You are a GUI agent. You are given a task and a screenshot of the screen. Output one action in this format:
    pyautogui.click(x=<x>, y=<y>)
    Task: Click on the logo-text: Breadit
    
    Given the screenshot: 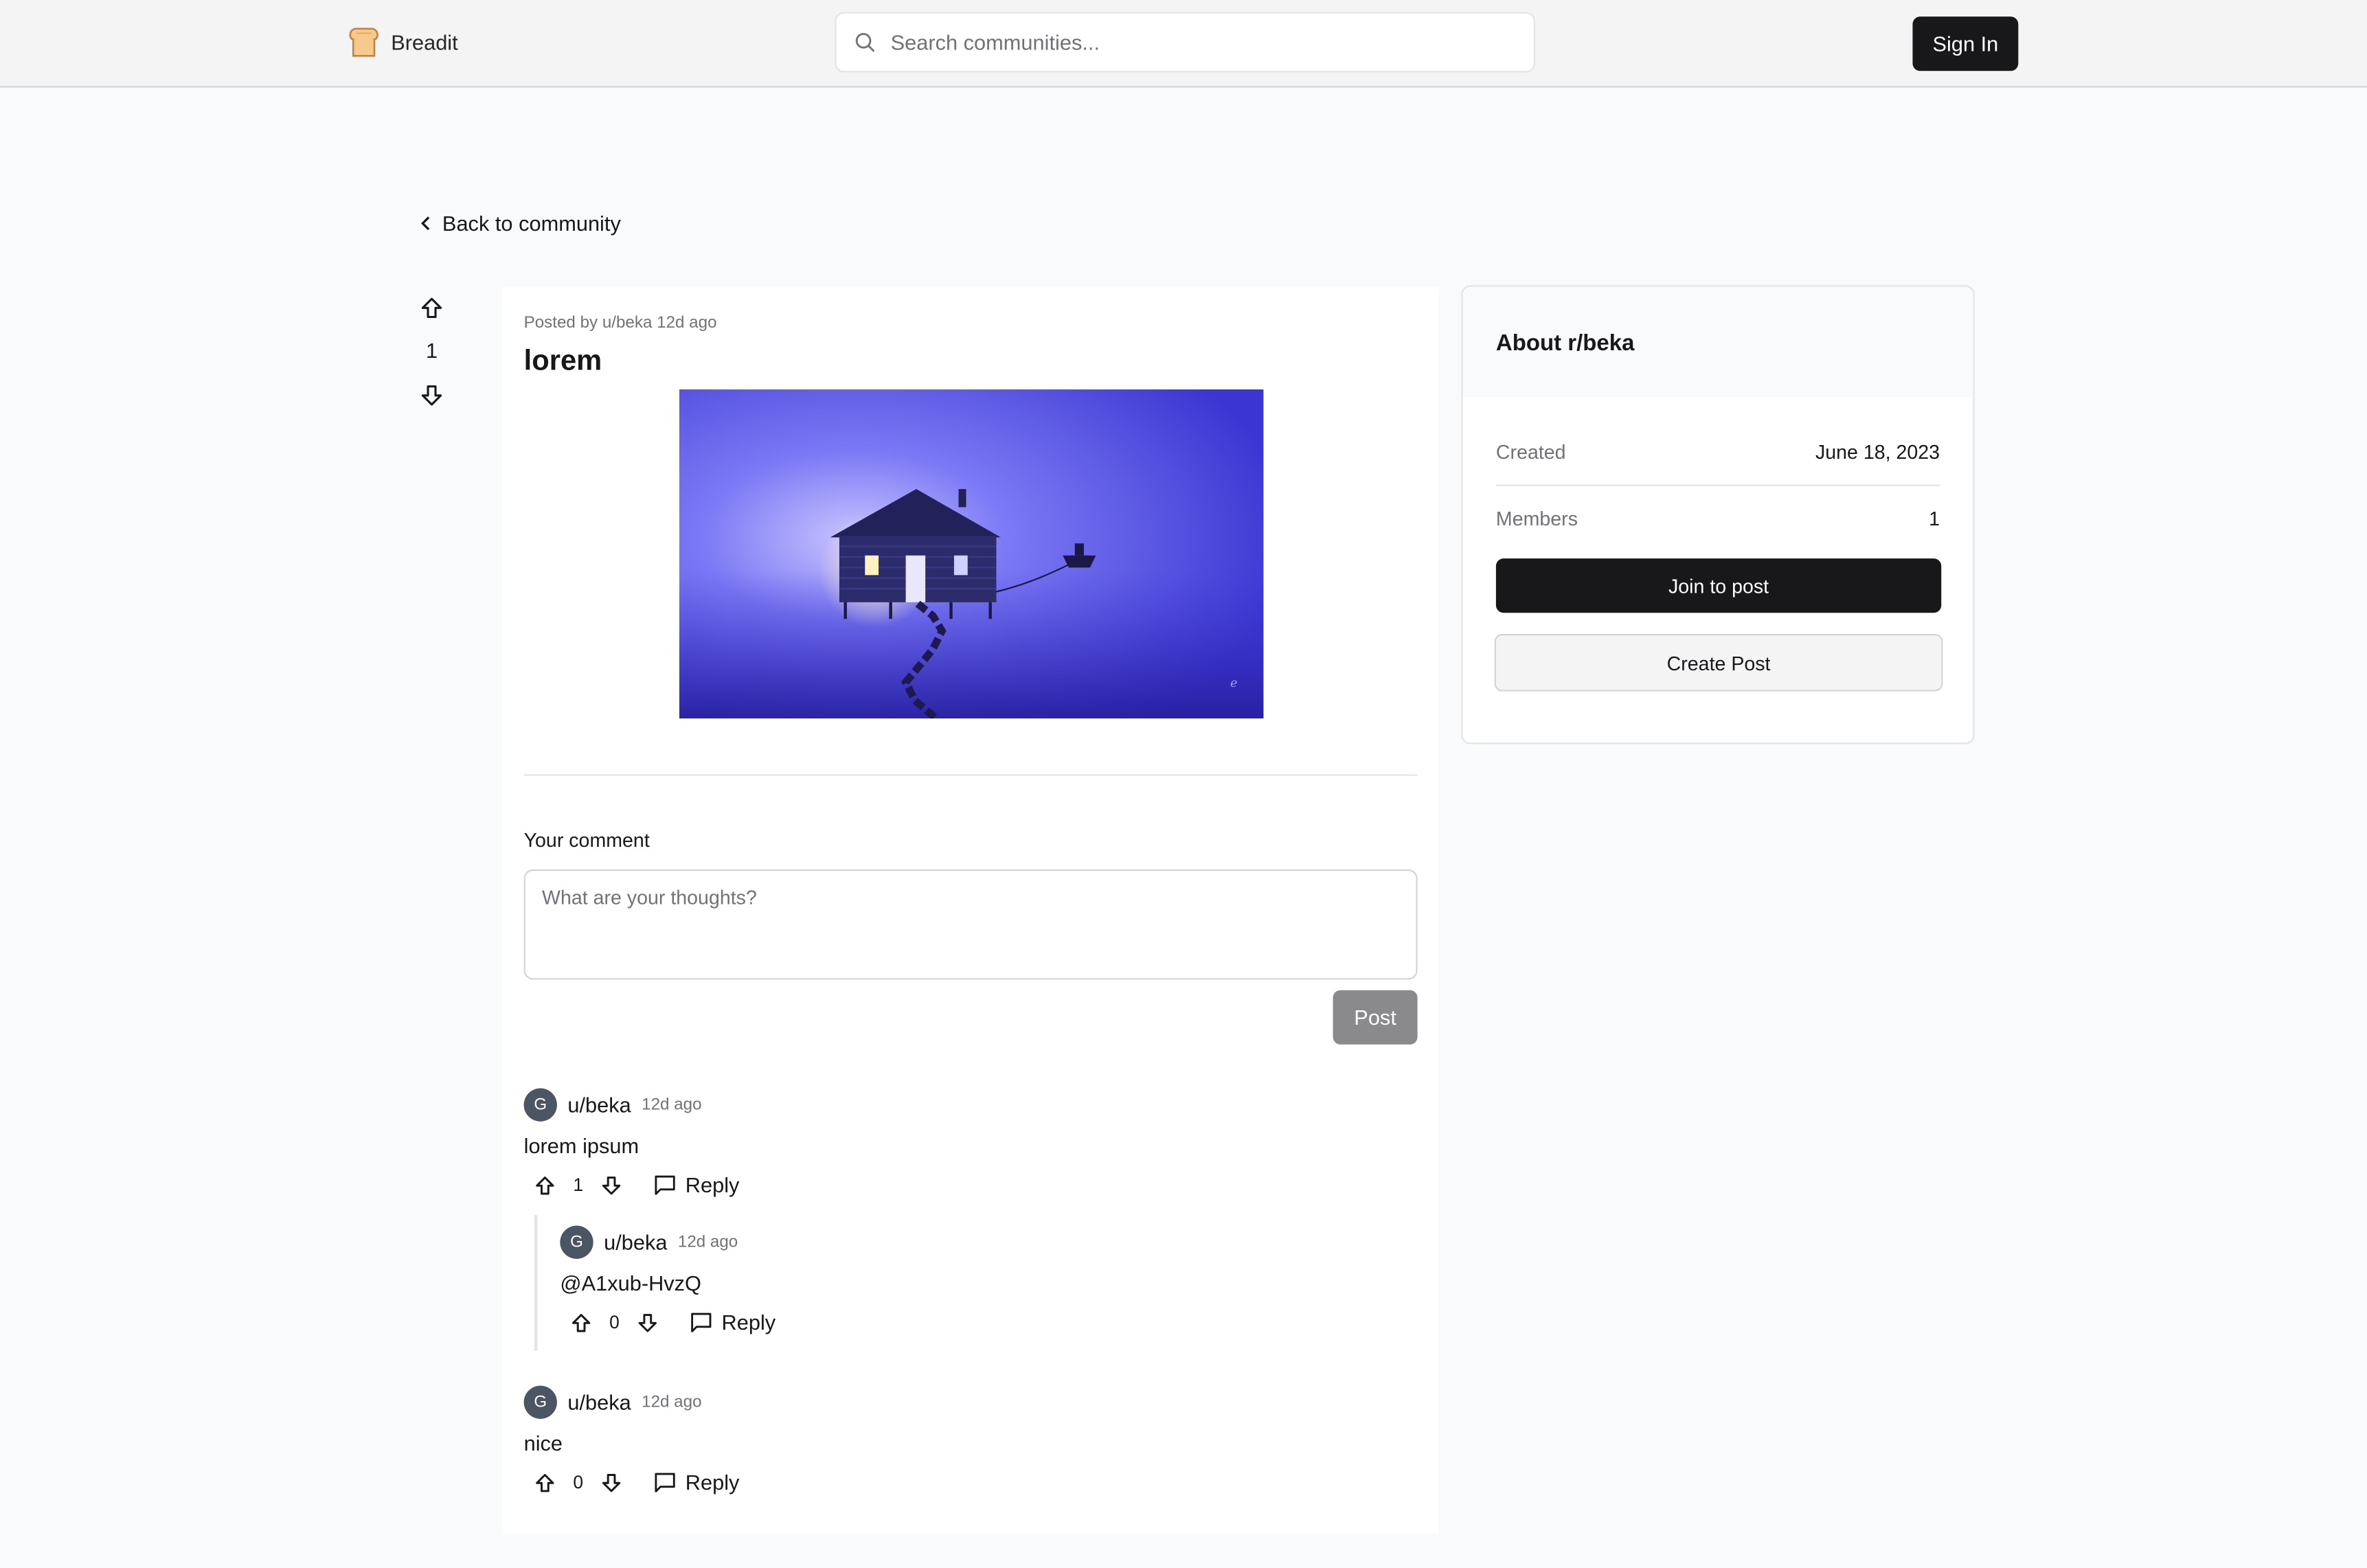 What is the action you would take?
    pyautogui.click(x=424, y=42)
    